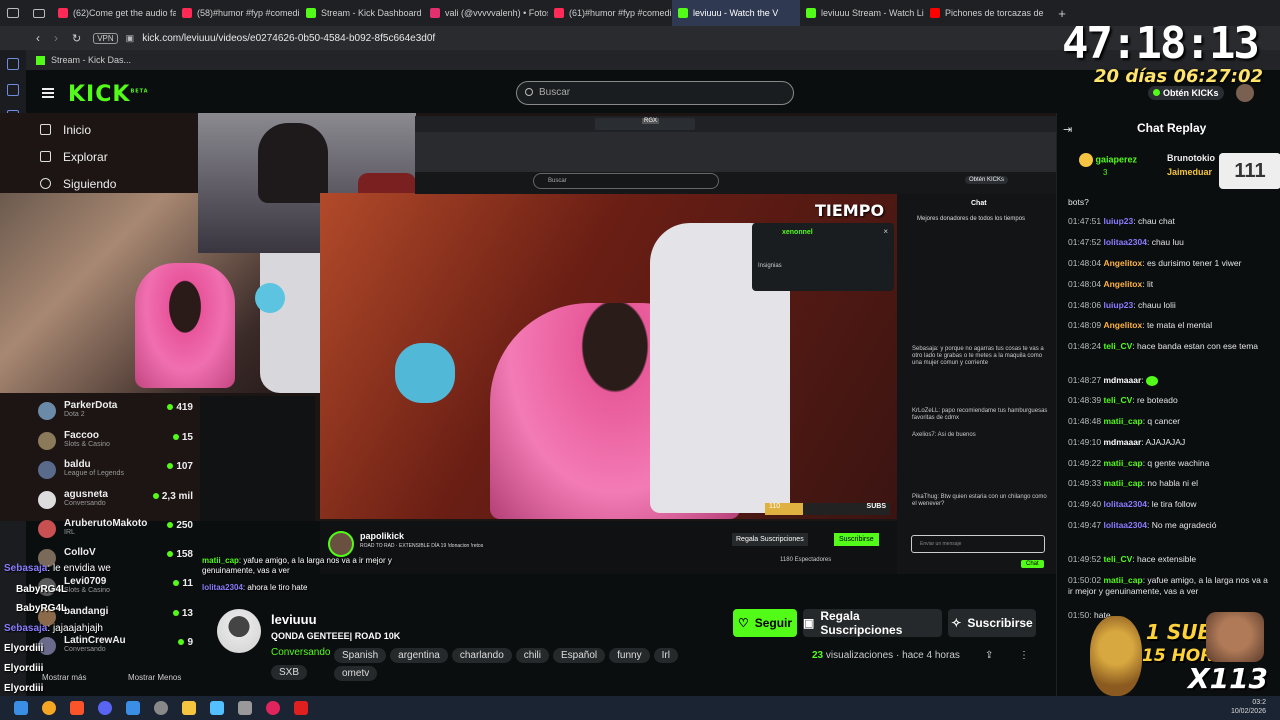  I want to click on multiplier-label: X113, so click(1228, 678).